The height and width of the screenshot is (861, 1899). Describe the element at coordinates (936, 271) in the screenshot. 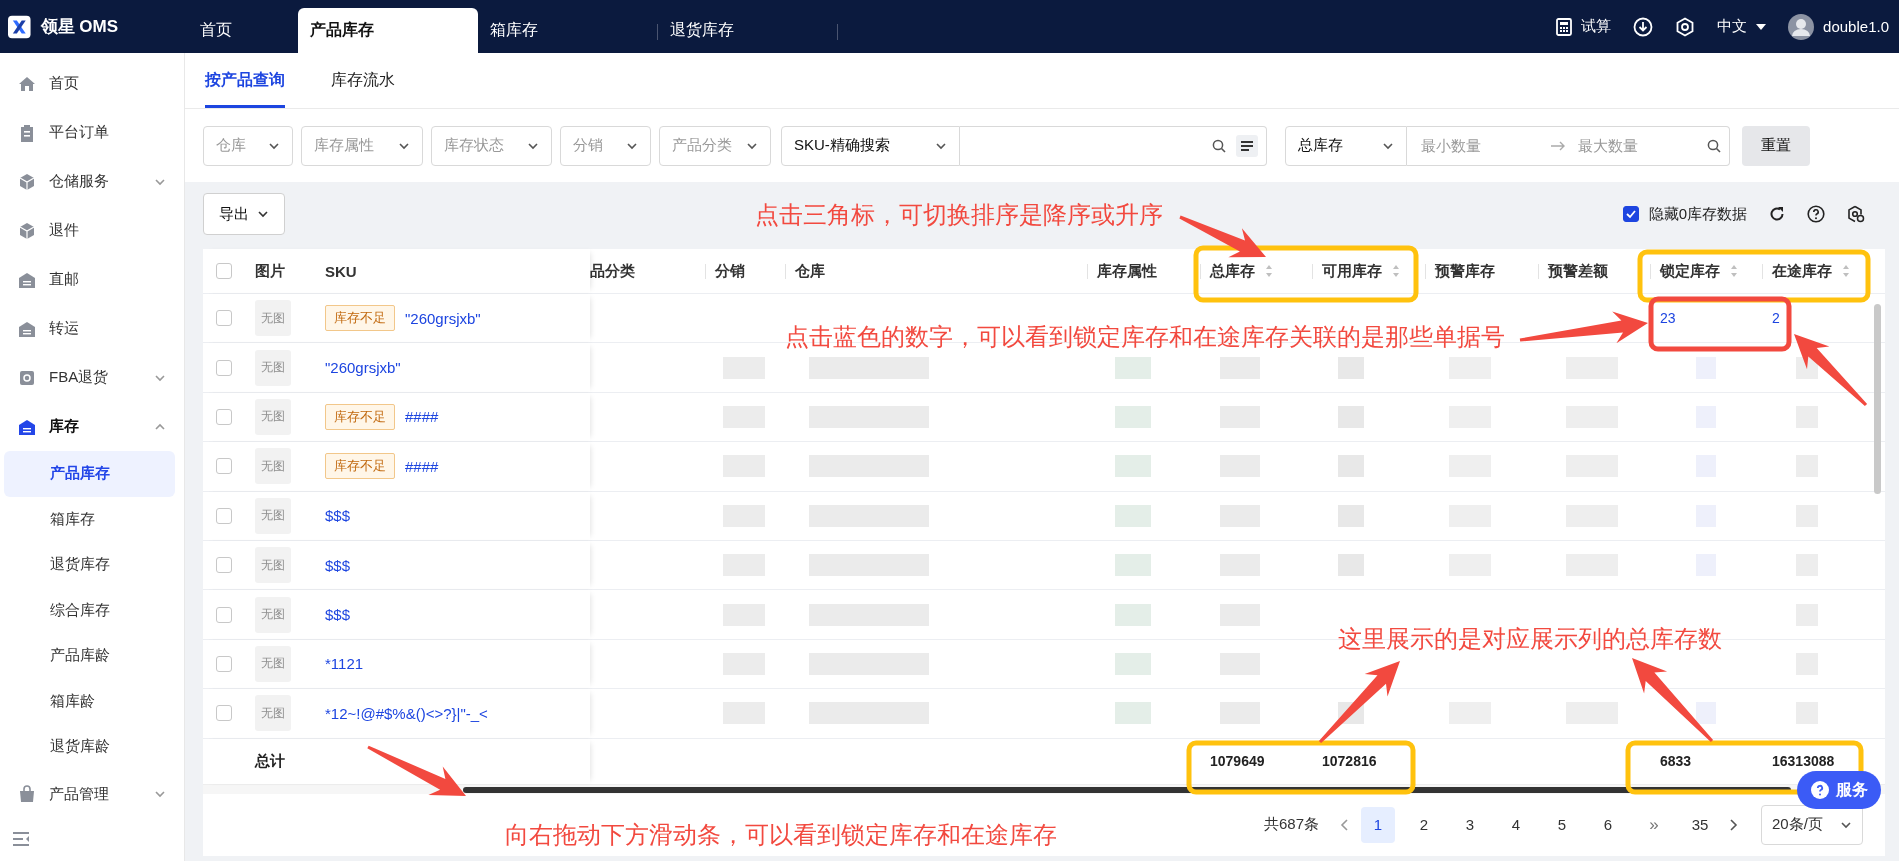

I see `column-header: 仓库` at that location.